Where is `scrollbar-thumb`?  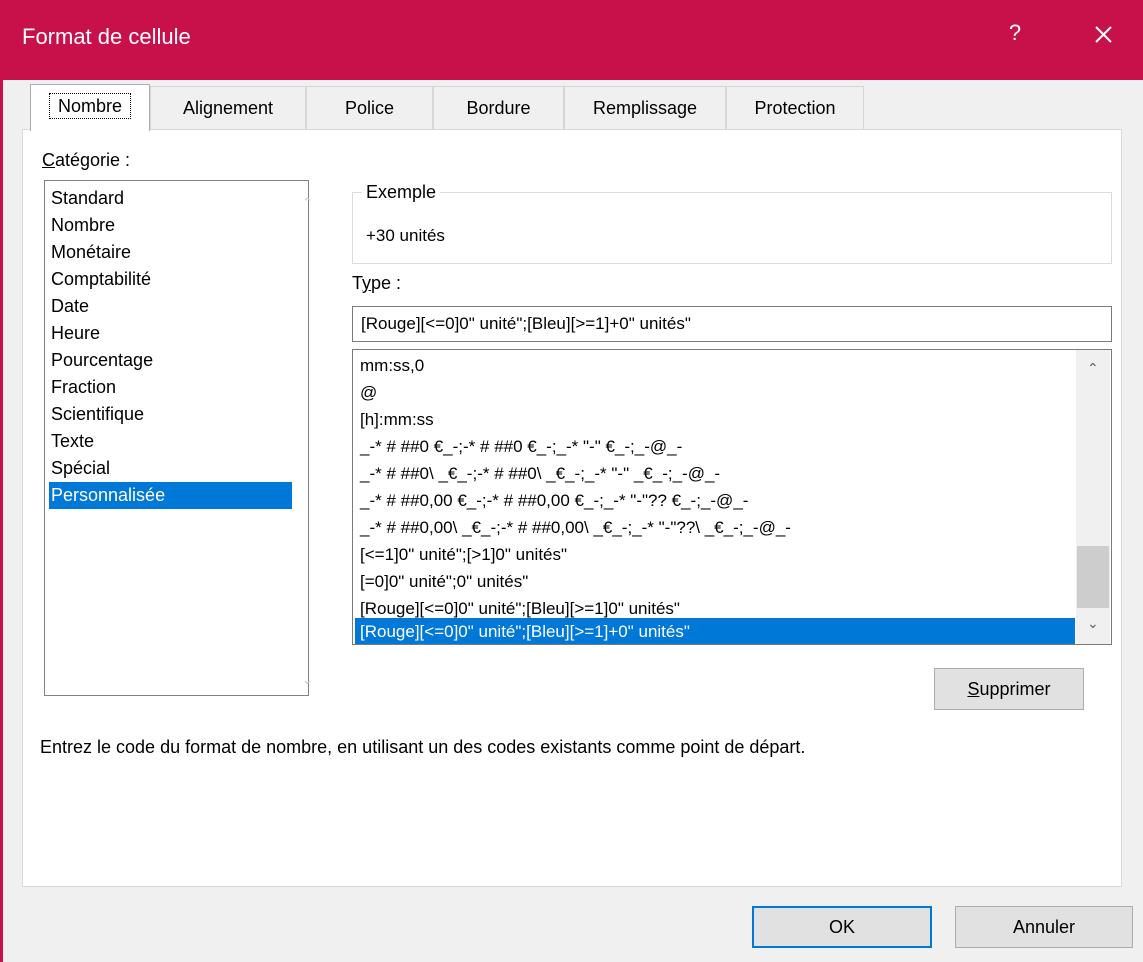
scrollbar-thumb is located at coordinates (1093, 577).